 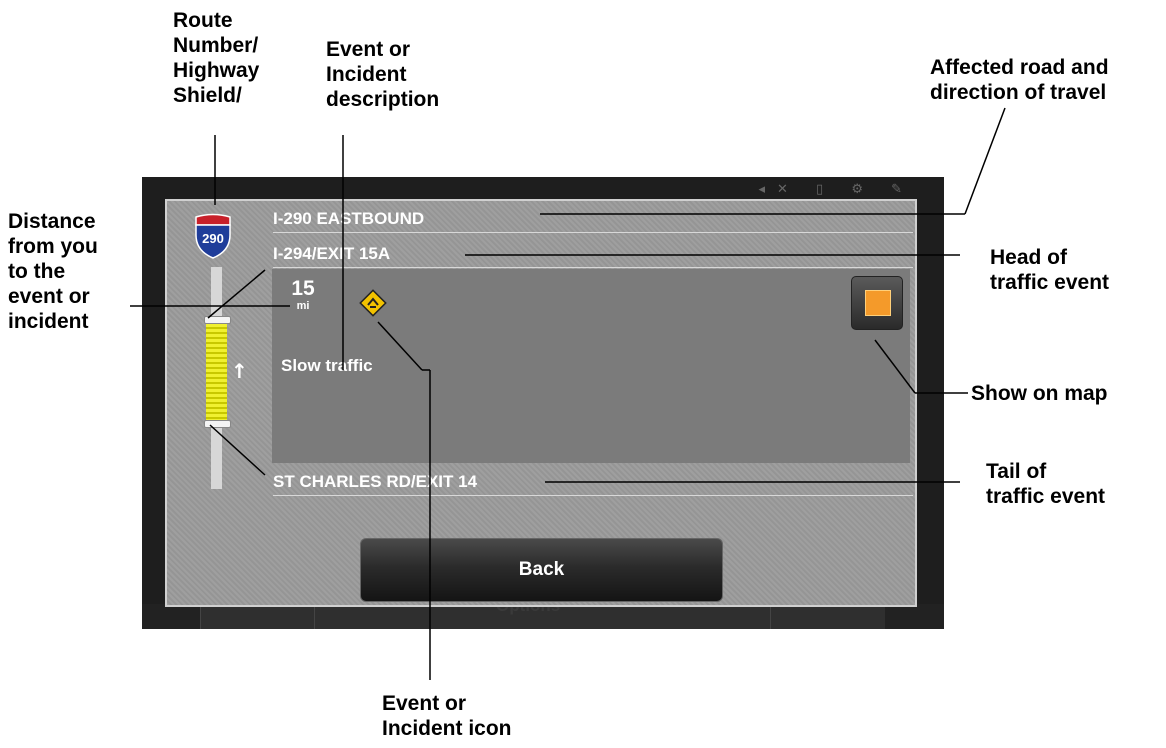 I want to click on show-on-map-callout: Show on map, so click(x=1039, y=393).